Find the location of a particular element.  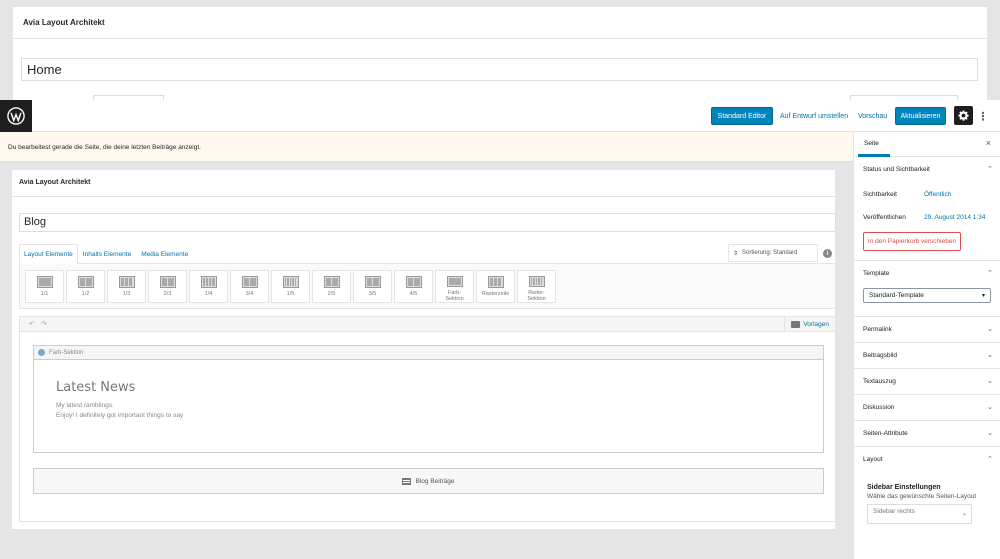

layout-element-button: 4/5 is located at coordinates (413, 286).